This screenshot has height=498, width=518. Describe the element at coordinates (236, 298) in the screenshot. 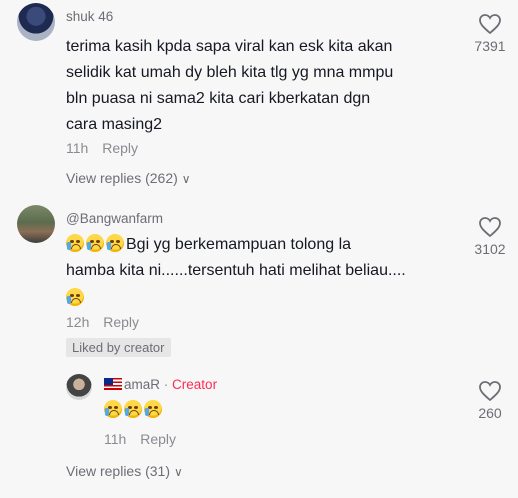

I see `comment-text-line` at that location.